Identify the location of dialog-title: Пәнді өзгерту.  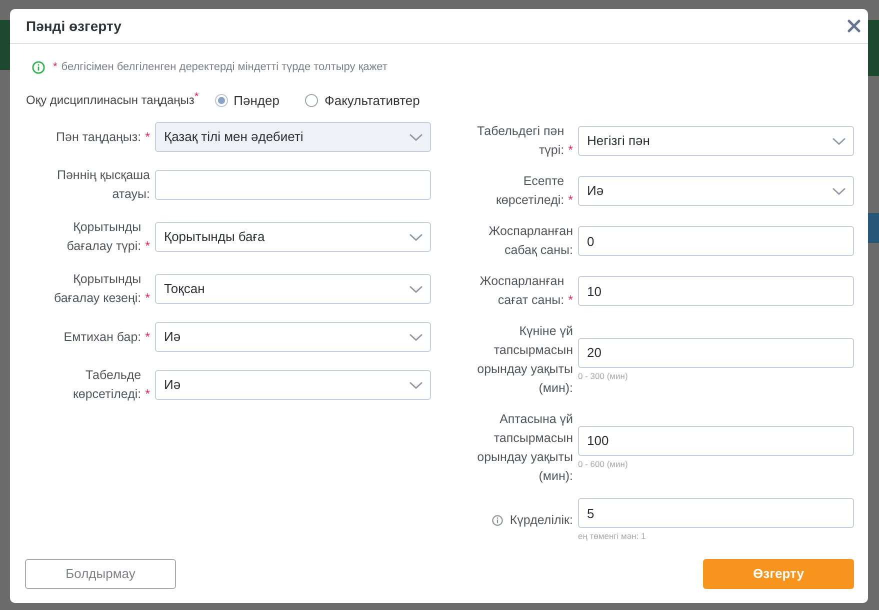
(74, 26).